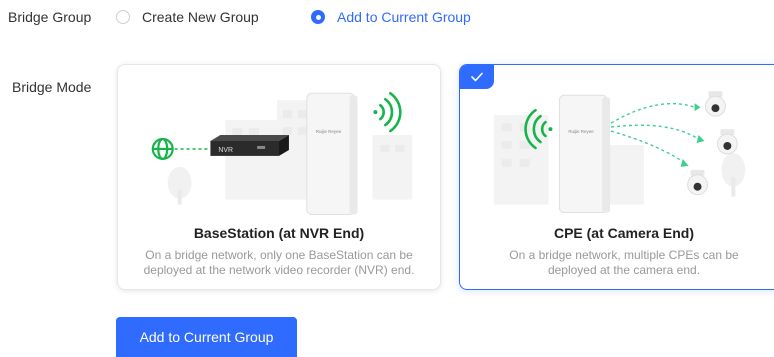 The height and width of the screenshot is (357, 774). Describe the element at coordinates (162, 148) in the screenshot. I see `globe-icon` at that location.